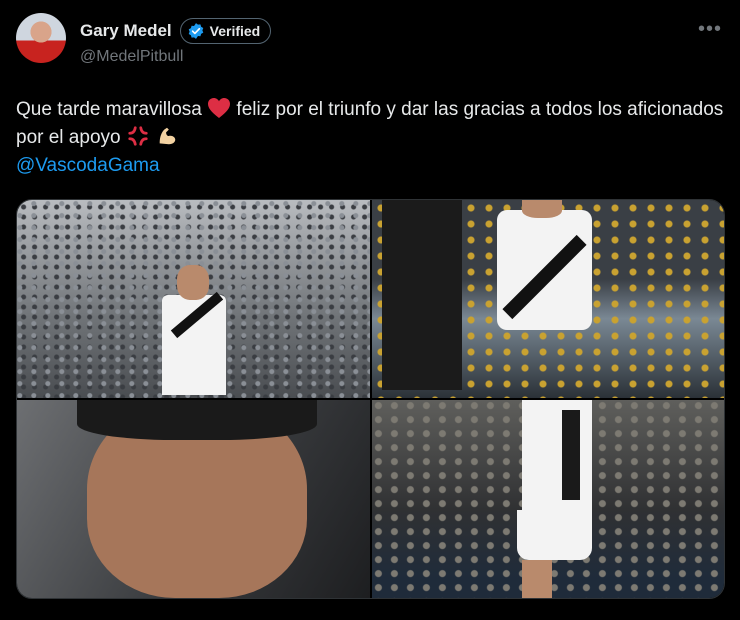  I want to click on anger-symbol-emoji-icon, so click(138, 136).